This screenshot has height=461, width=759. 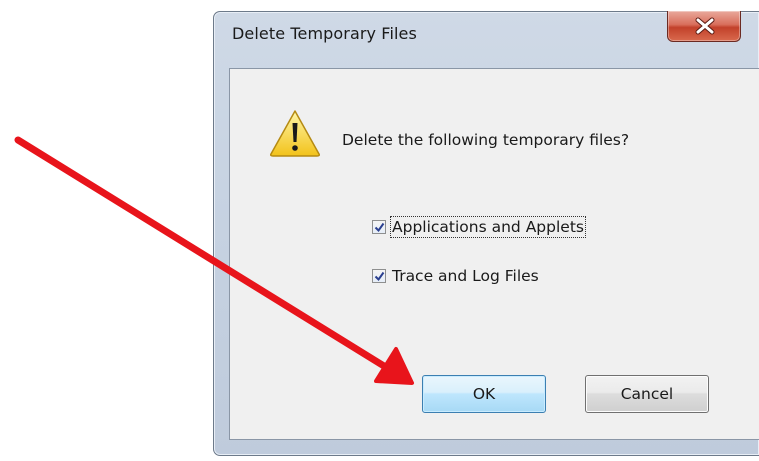 I want to click on option-applications-and-applets: Applications and Applets, so click(x=479, y=227).